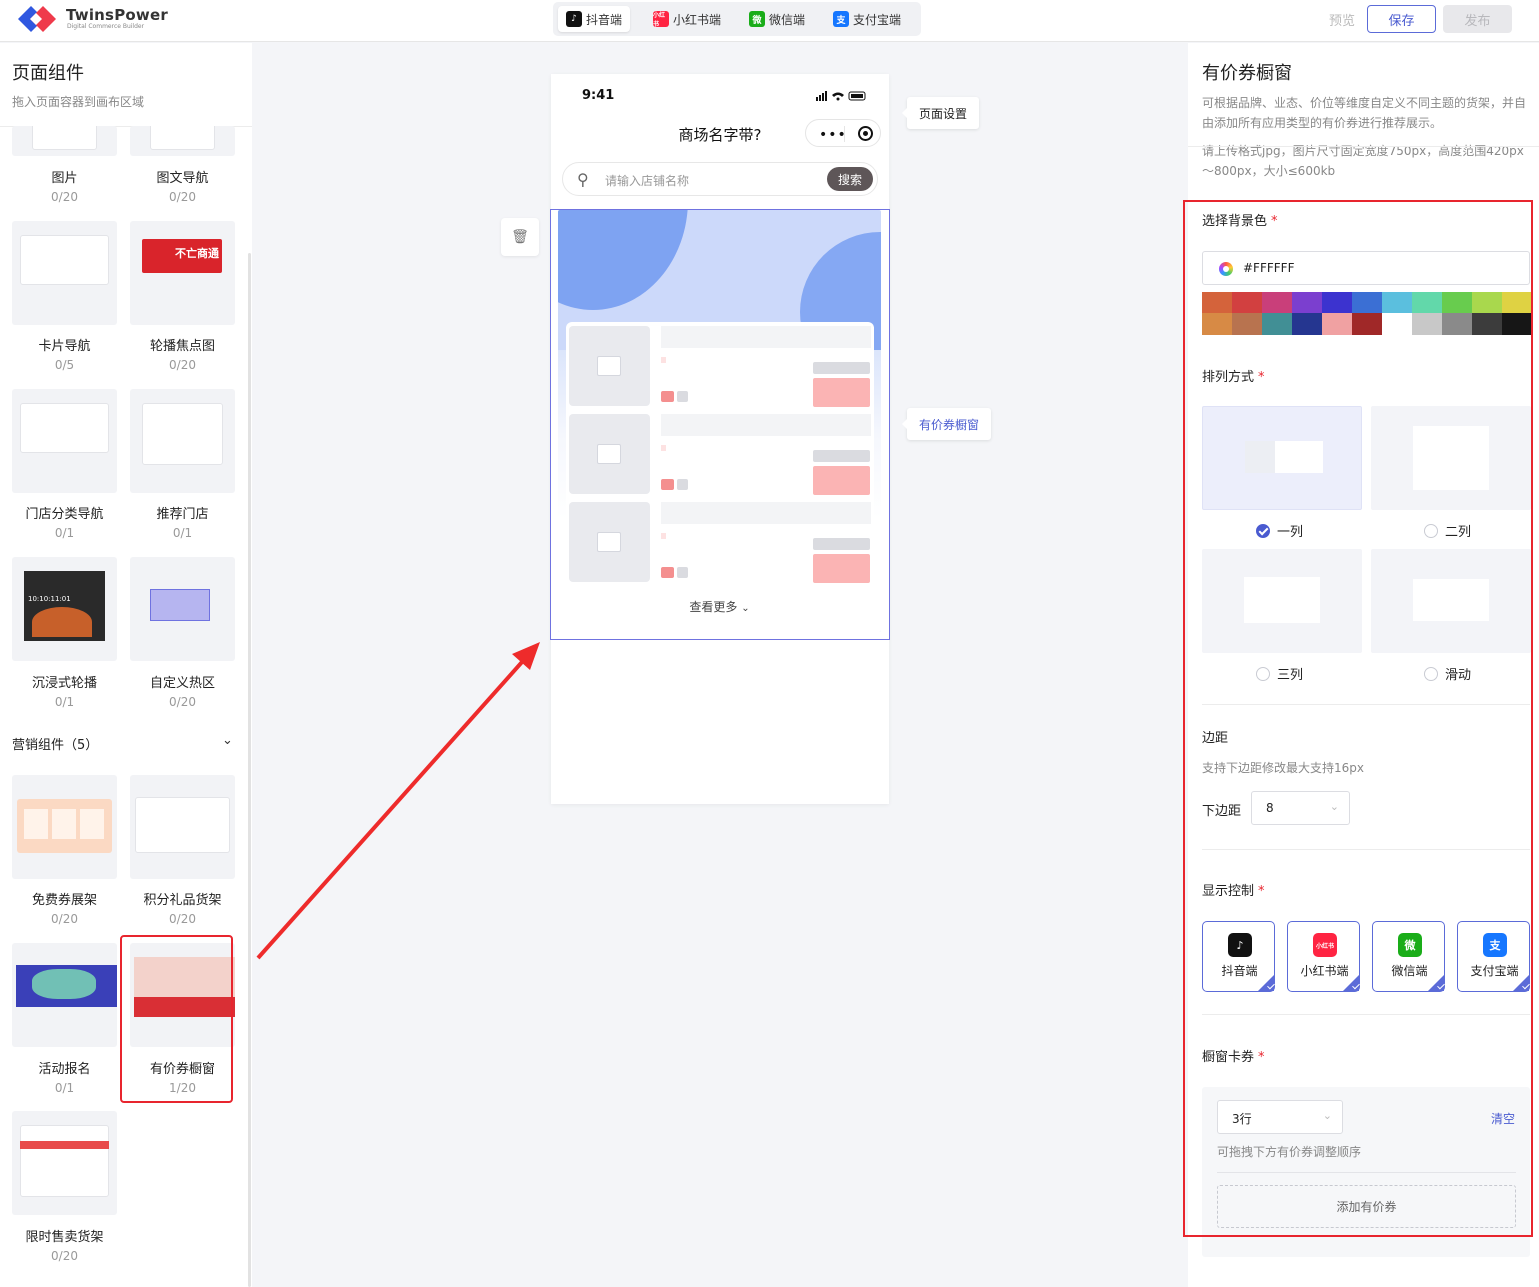 The image size is (1539, 1287). Describe the element at coordinates (877, 19) in the screenshot. I see `tab-label: 支付宝端` at that location.